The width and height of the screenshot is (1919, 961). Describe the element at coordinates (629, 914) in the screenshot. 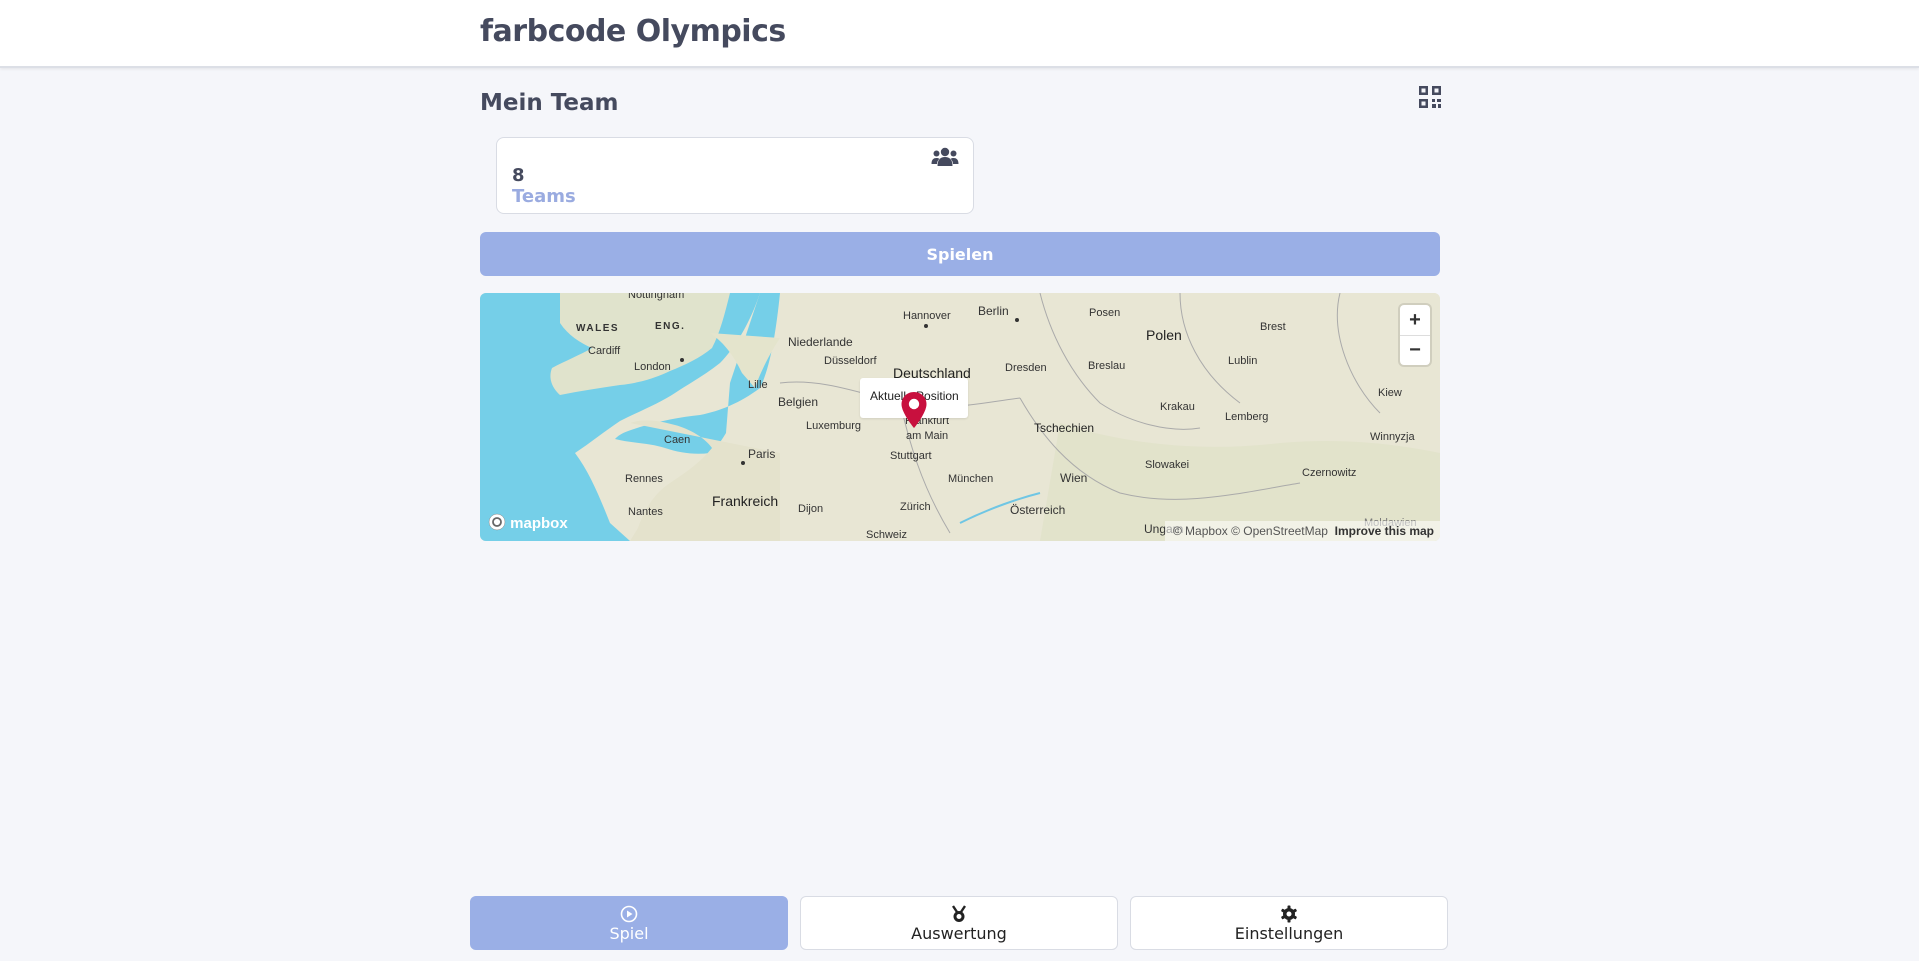

I see `play-circle-icon` at that location.